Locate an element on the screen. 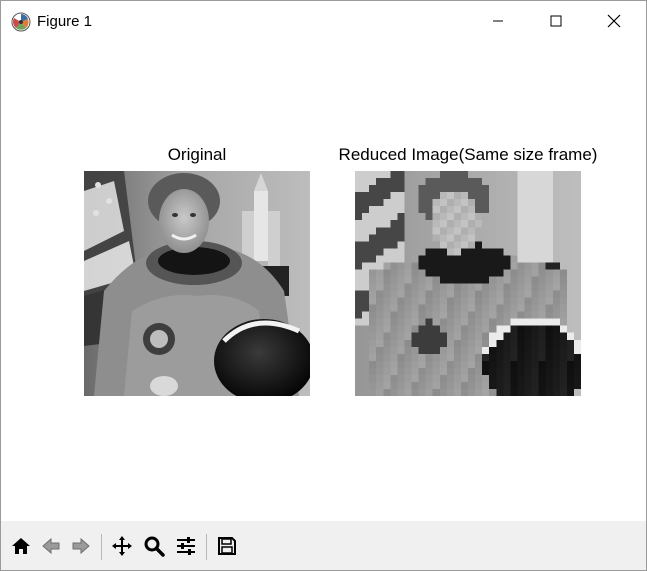 This screenshot has height=571, width=647. original-image is located at coordinates (197, 283).